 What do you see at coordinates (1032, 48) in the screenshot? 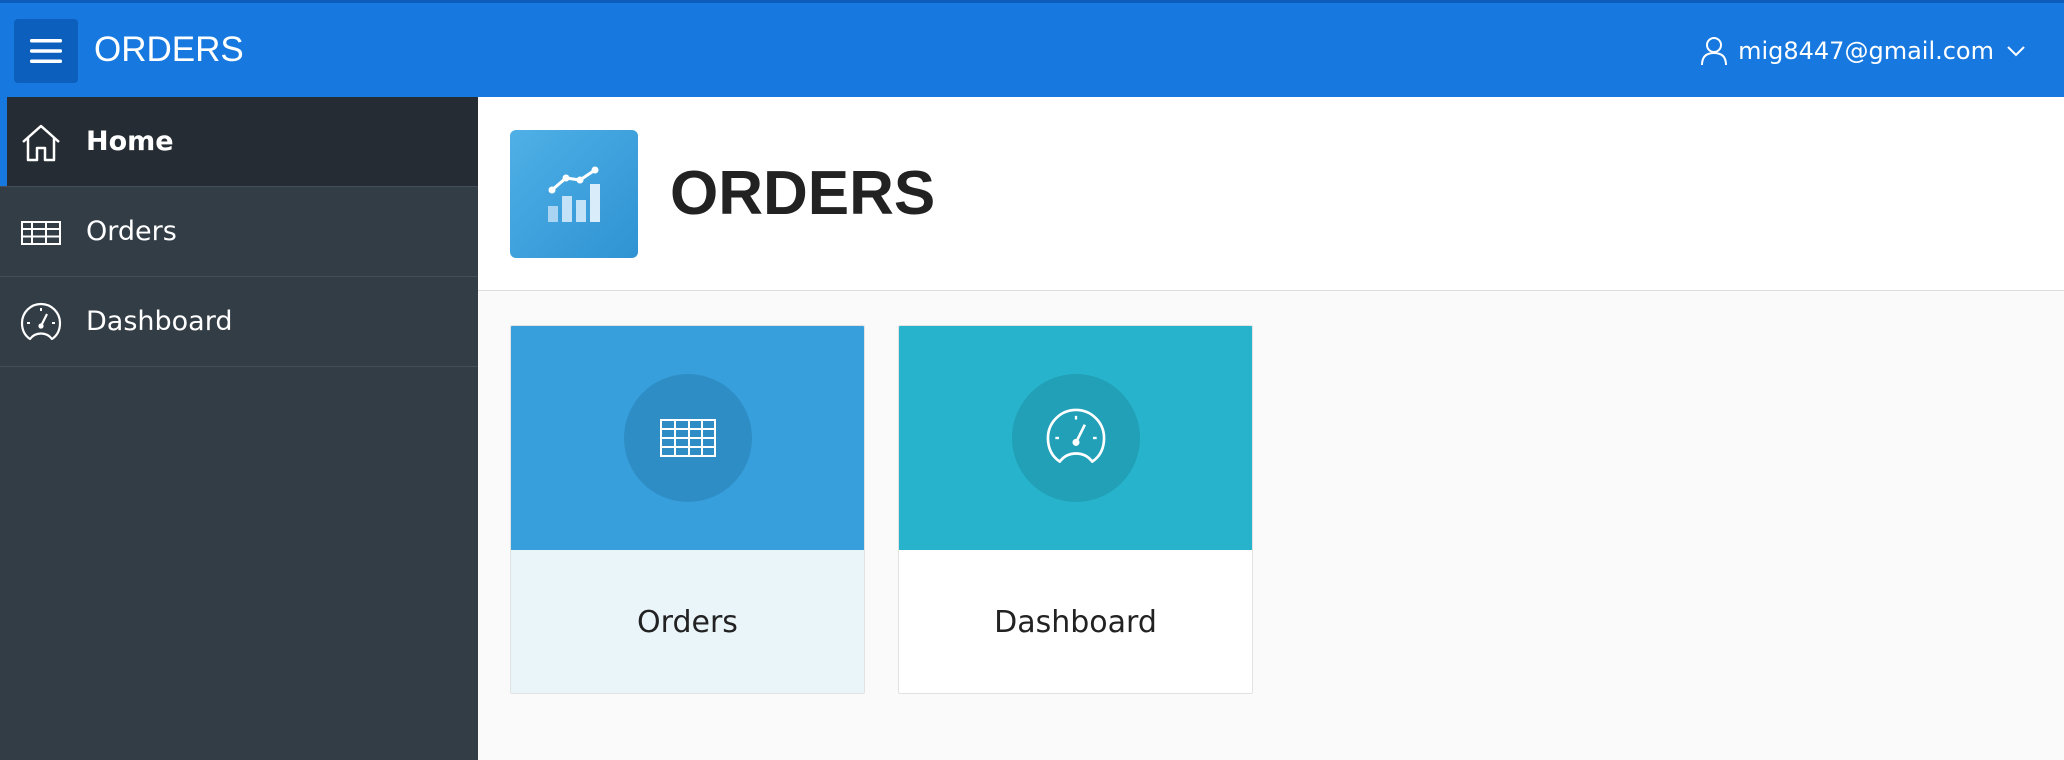
I see `top-bar: ORDERS mig8447@gmail.com` at bounding box center [1032, 48].